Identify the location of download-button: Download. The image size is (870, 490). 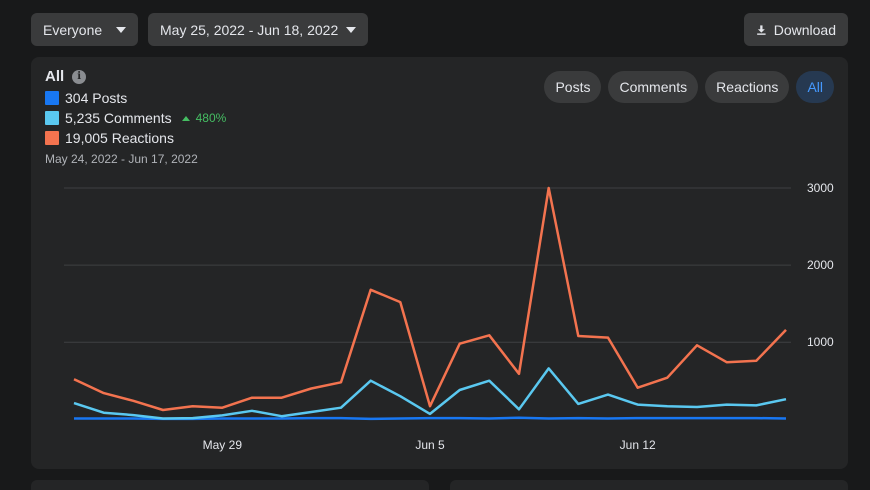
(796, 29).